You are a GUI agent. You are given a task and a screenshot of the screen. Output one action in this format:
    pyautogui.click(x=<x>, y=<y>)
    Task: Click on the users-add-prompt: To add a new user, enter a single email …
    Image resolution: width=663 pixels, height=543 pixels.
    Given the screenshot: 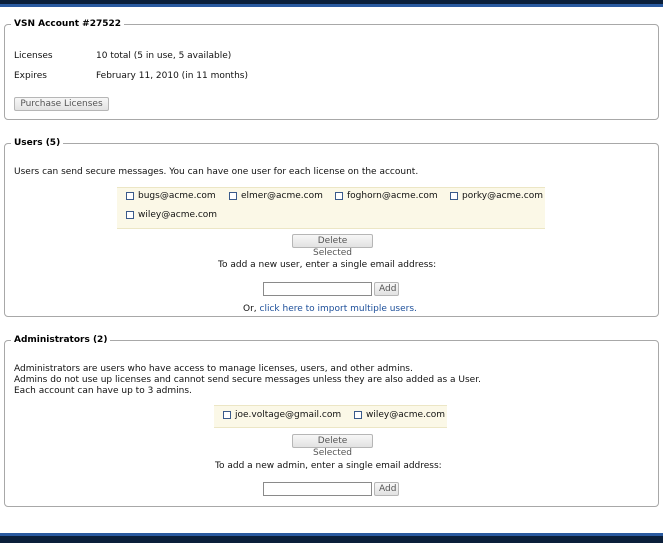 What is the action you would take?
    pyautogui.click(x=327, y=265)
    